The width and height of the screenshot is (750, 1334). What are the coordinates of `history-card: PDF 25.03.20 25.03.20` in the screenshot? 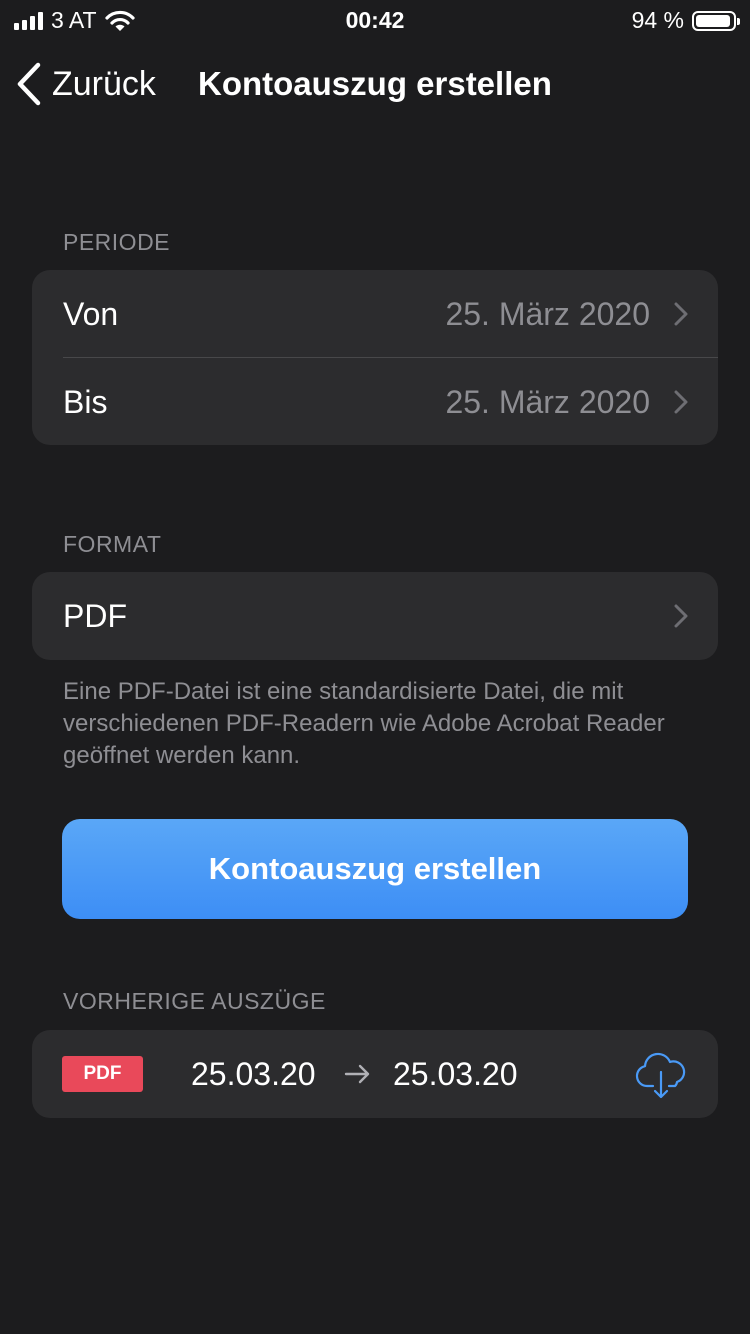 It's located at (375, 1074).